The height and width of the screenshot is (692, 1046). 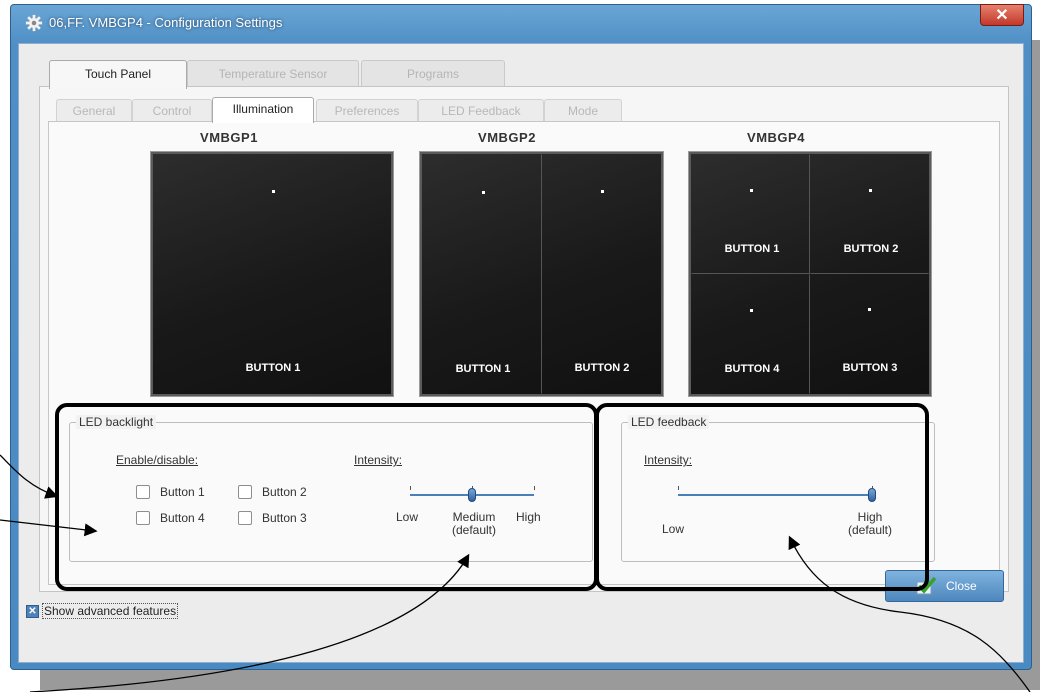 What do you see at coordinates (762, 497) in the screenshot?
I see `feedback-annotation-box` at bounding box center [762, 497].